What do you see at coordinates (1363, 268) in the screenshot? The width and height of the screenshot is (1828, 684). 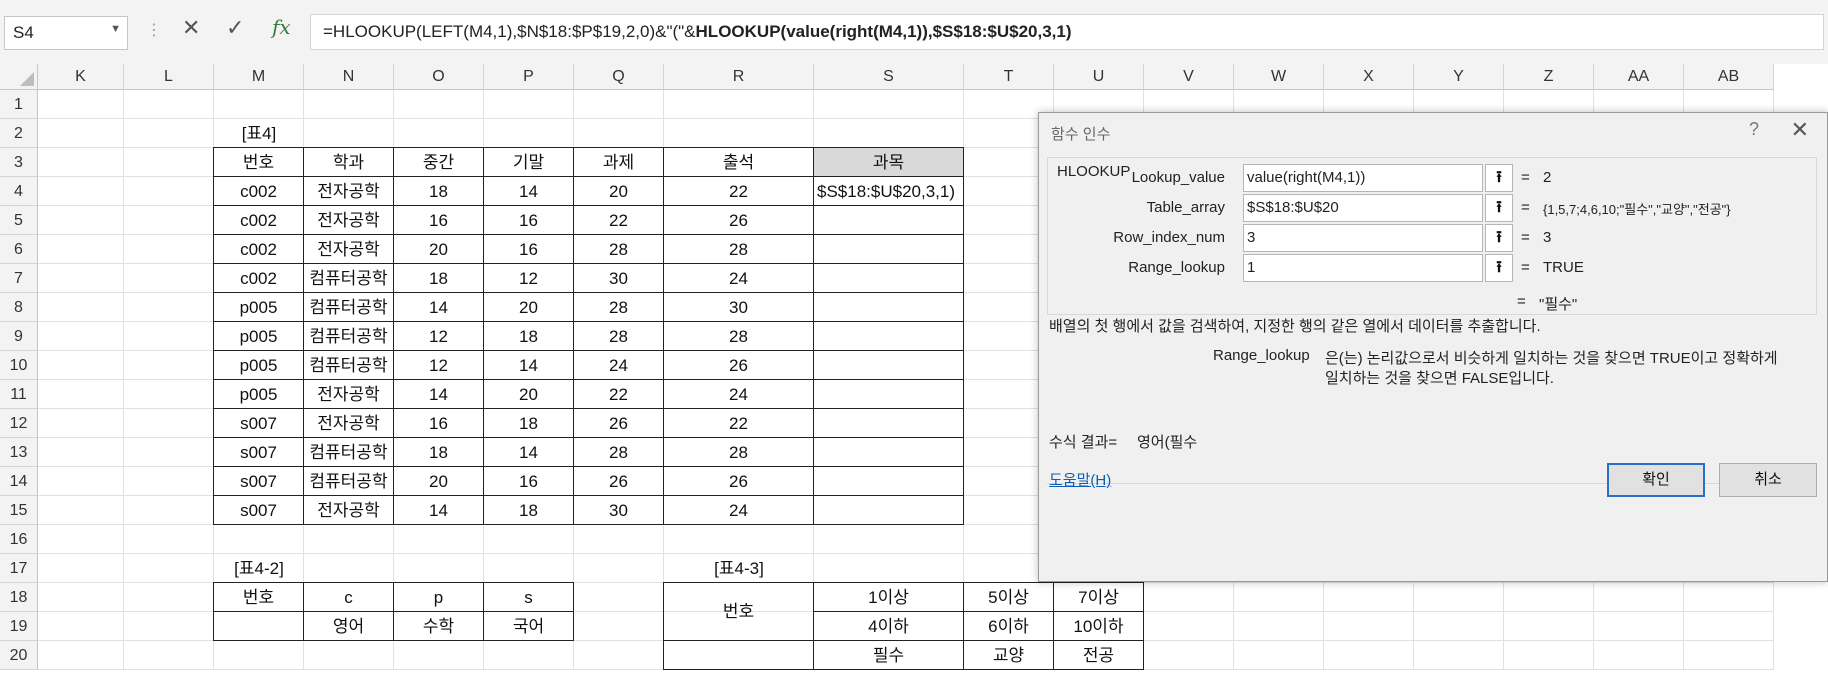 I see `arg-input-range-lookup: 1` at bounding box center [1363, 268].